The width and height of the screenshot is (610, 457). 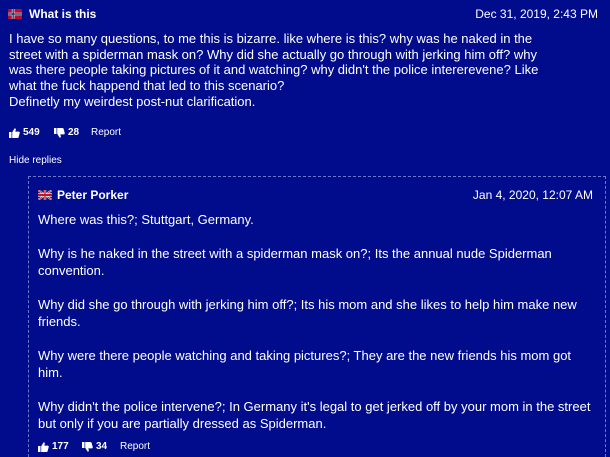 I want to click on reply-date: Jan 4, 2020, 12:07 AM, so click(x=532, y=195).